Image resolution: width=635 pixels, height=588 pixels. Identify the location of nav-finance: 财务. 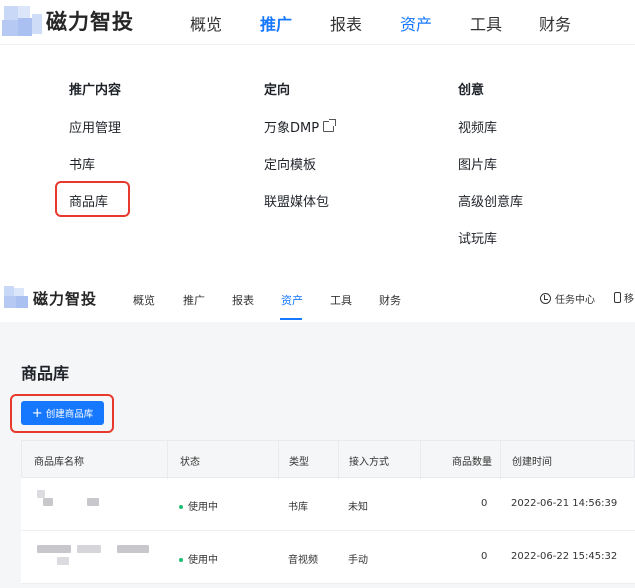
(555, 23).